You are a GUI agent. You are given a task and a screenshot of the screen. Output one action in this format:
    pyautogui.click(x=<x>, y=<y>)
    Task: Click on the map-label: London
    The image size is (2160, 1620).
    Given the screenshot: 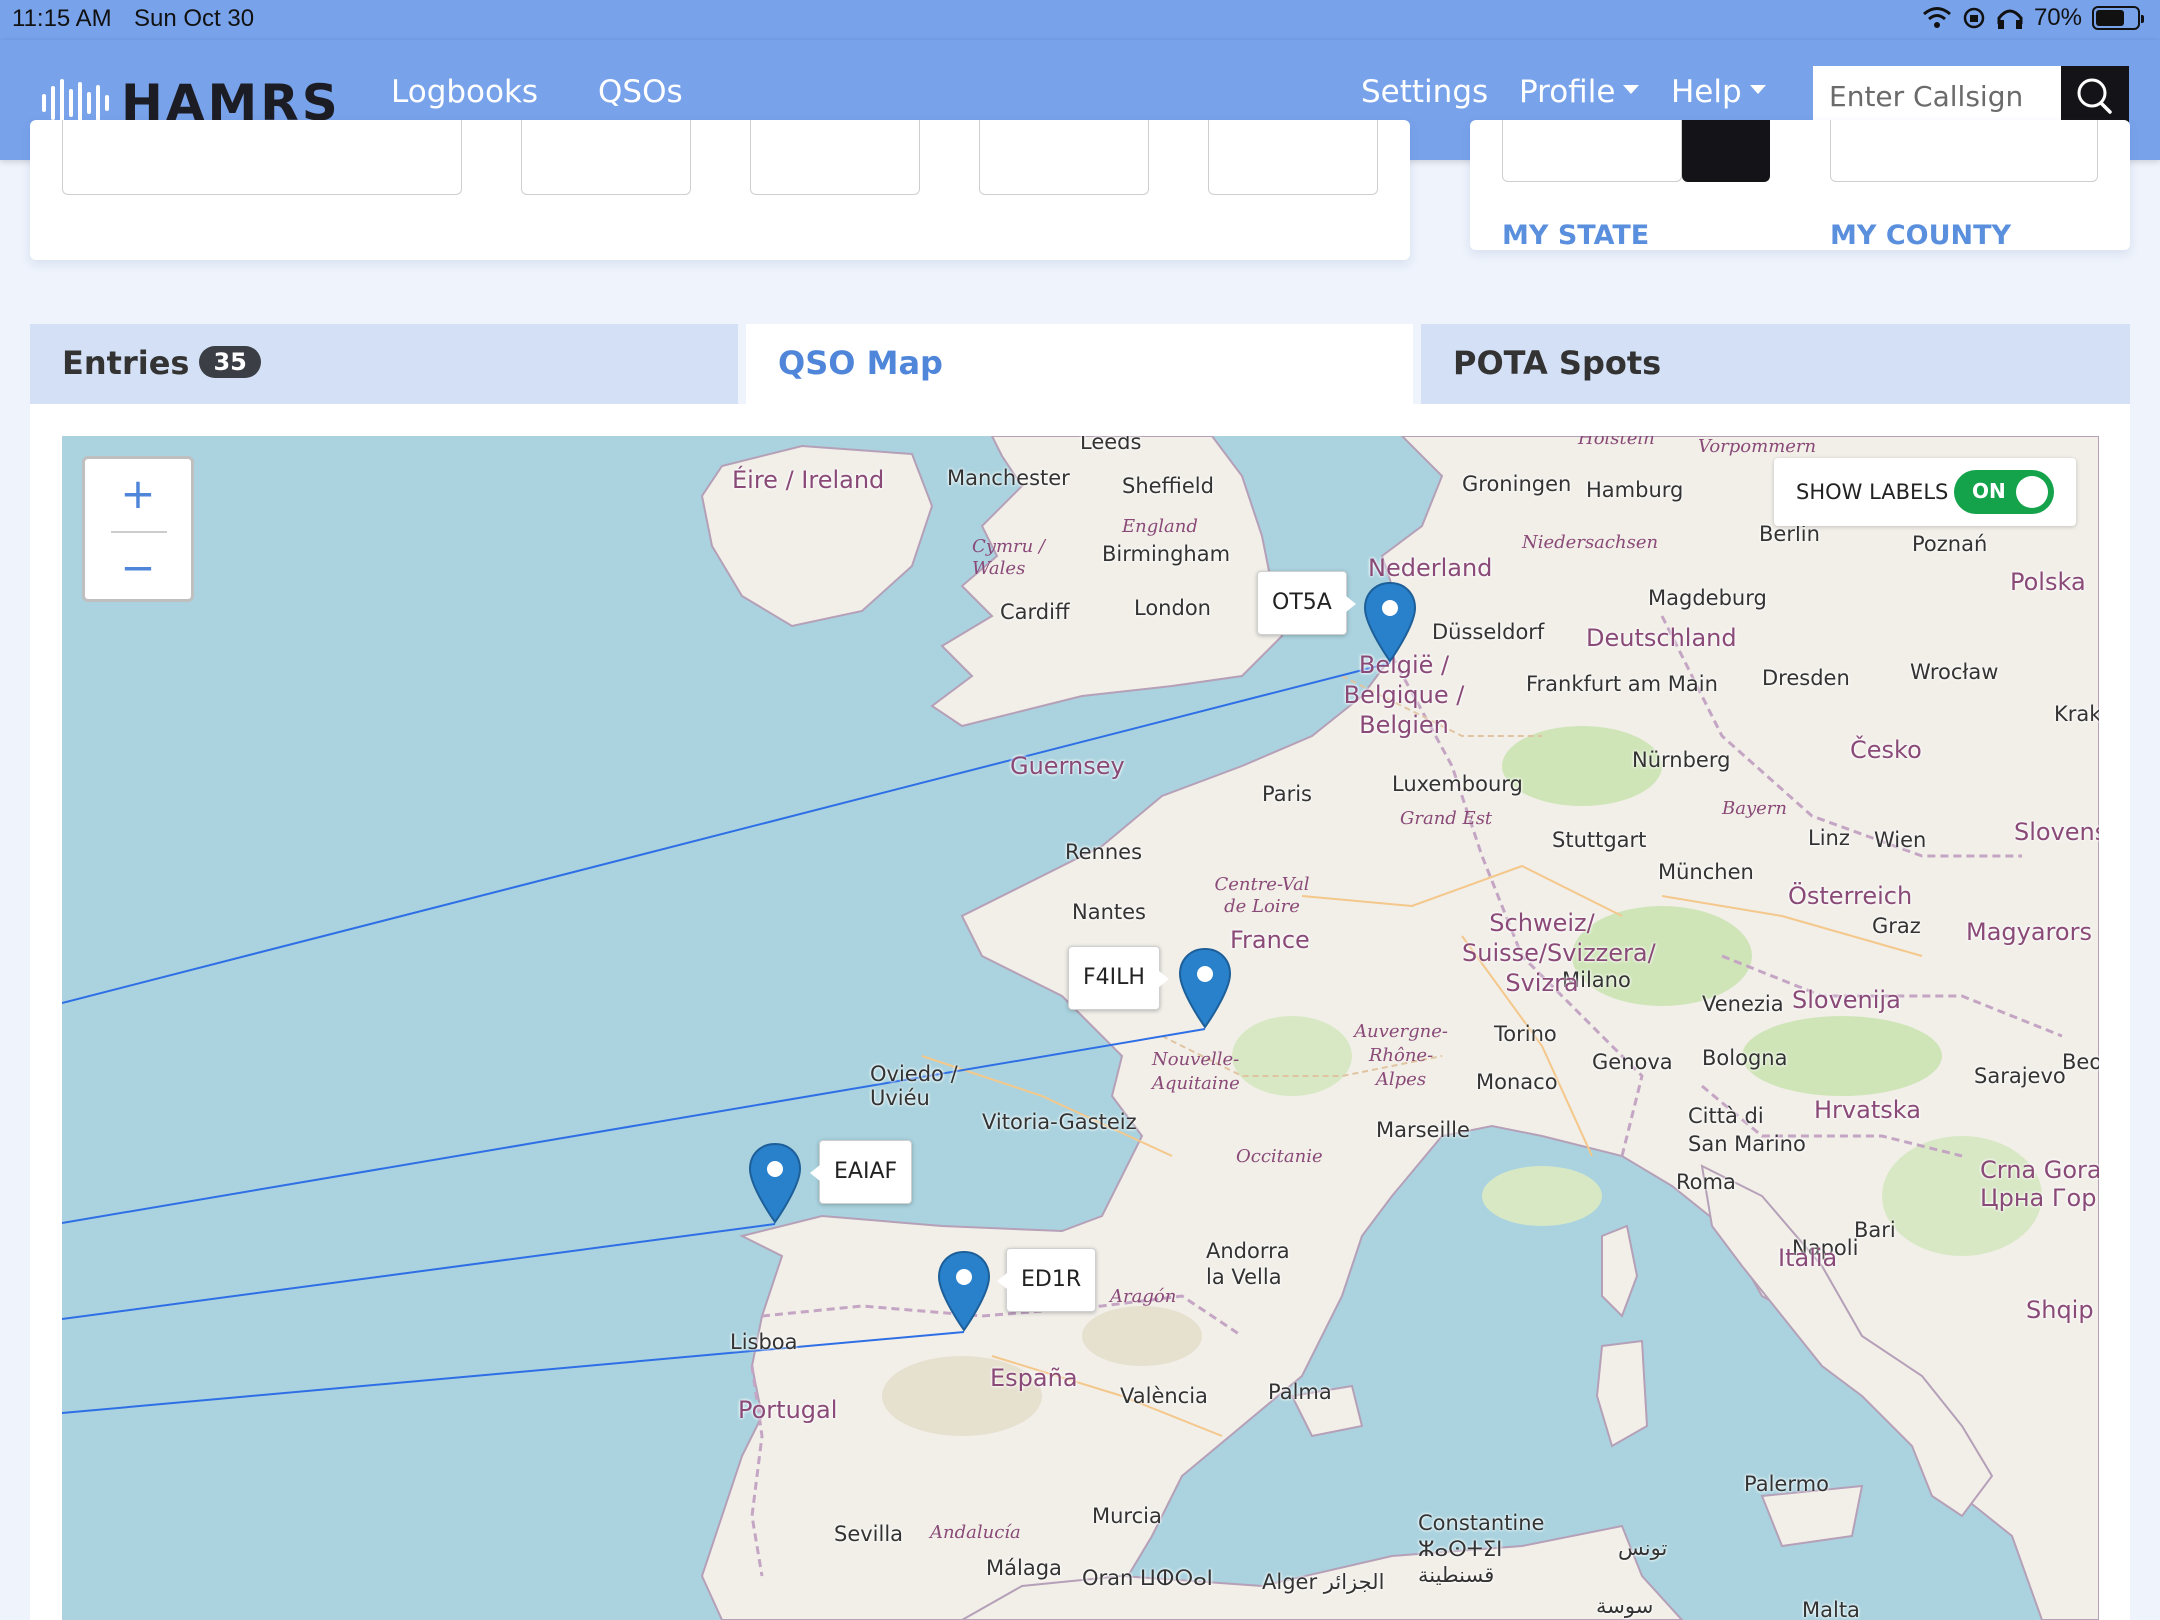 What is the action you would take?
    pyautogui.click(x=1172, y=608)
    